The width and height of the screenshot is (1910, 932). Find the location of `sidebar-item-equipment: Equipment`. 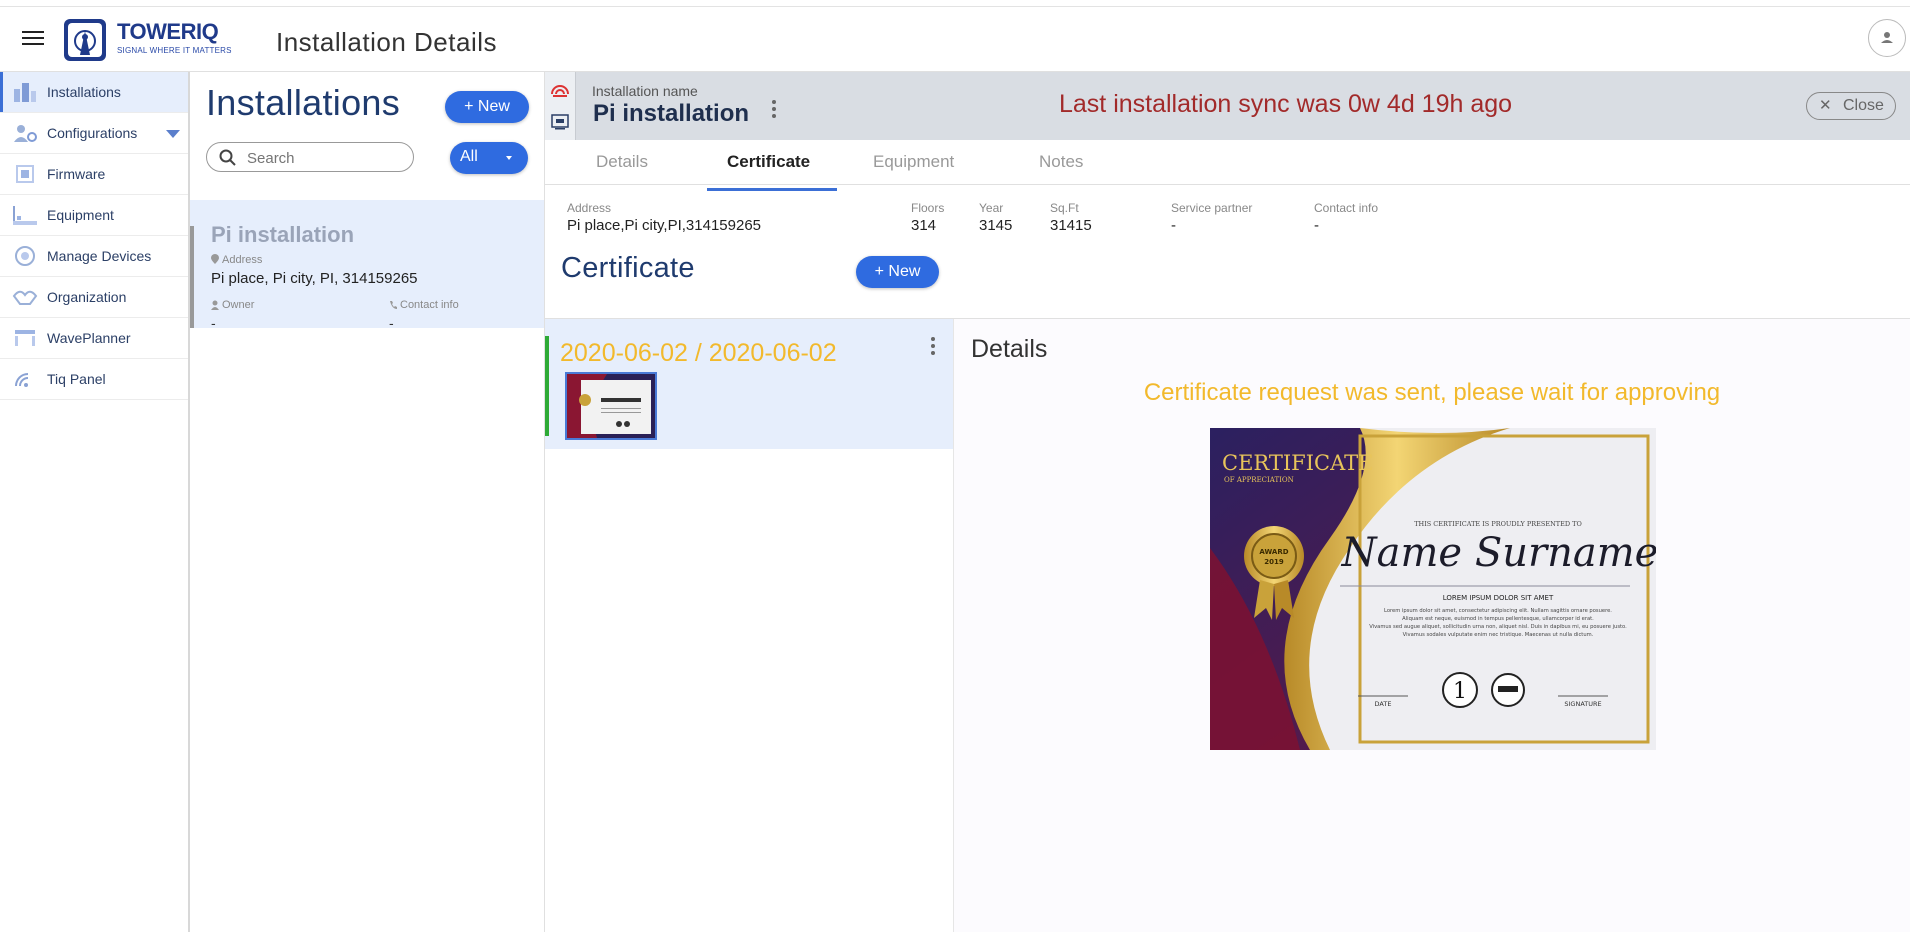

sidebar-item-equipment: Equipment is located at coordinates (94, 215).